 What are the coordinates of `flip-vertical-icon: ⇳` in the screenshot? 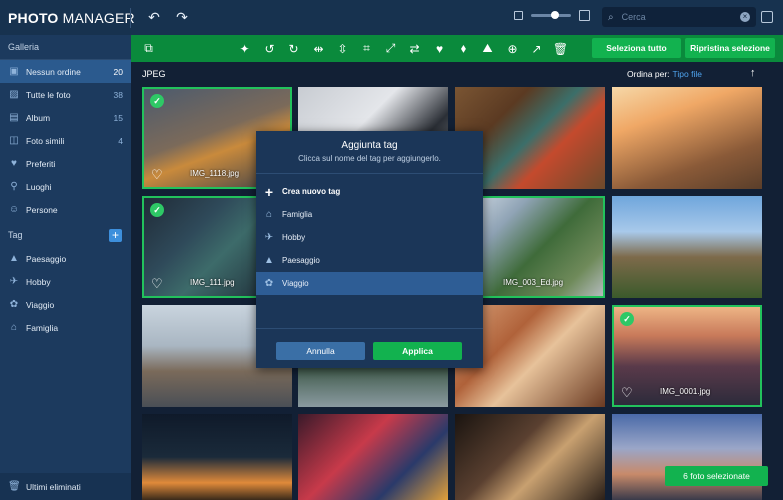 It's located at (342, 48).